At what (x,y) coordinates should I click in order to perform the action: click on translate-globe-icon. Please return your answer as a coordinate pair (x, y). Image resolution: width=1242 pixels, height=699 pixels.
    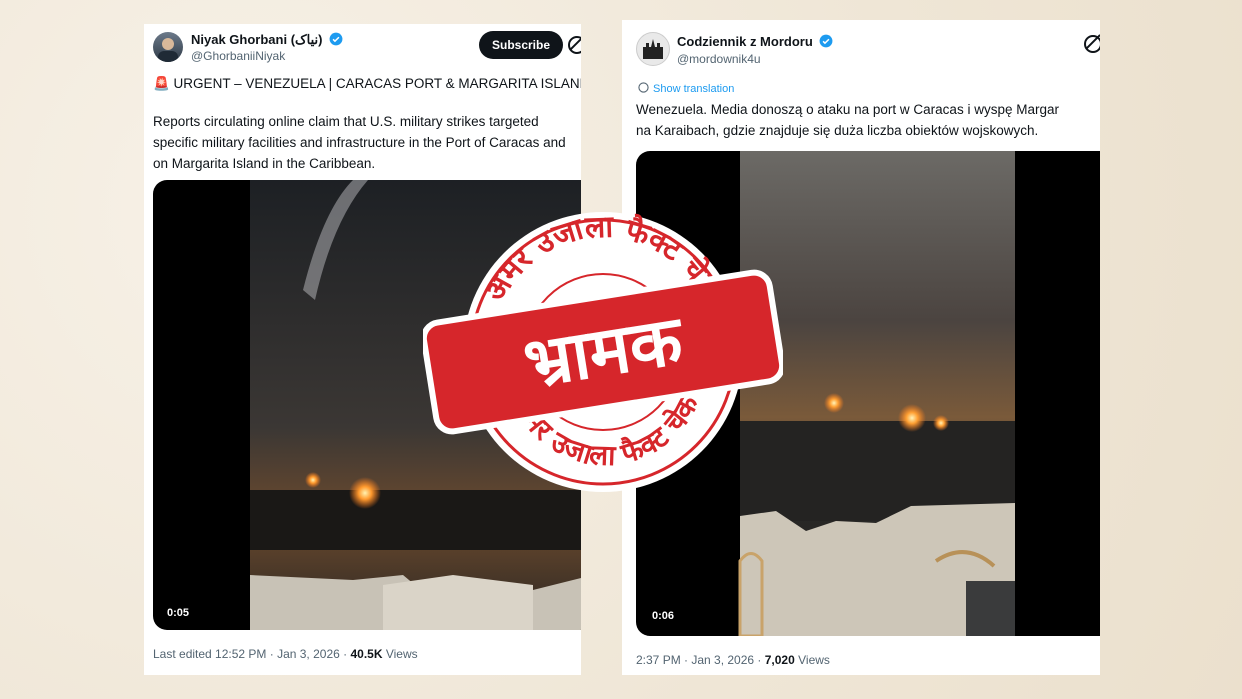
    Looking at the image, I should click on (643, 87).